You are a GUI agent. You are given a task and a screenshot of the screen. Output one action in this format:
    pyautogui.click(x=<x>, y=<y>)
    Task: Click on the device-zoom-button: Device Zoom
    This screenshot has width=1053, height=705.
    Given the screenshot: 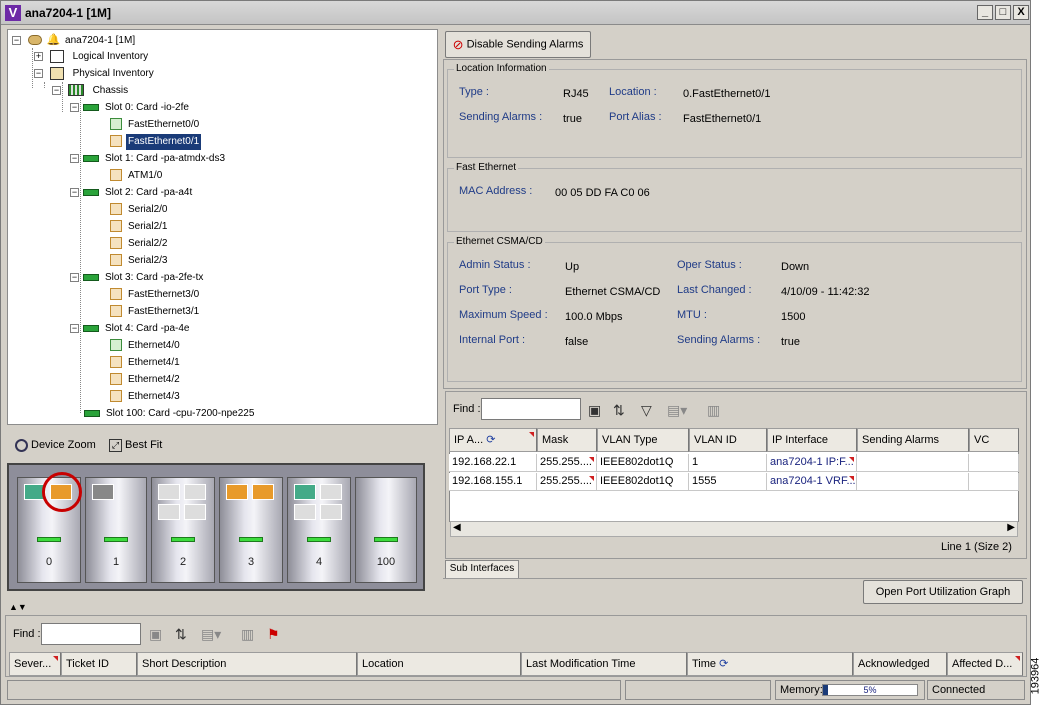 What is the action you would take?
    pyautogui.click(x=59, y=446)
    